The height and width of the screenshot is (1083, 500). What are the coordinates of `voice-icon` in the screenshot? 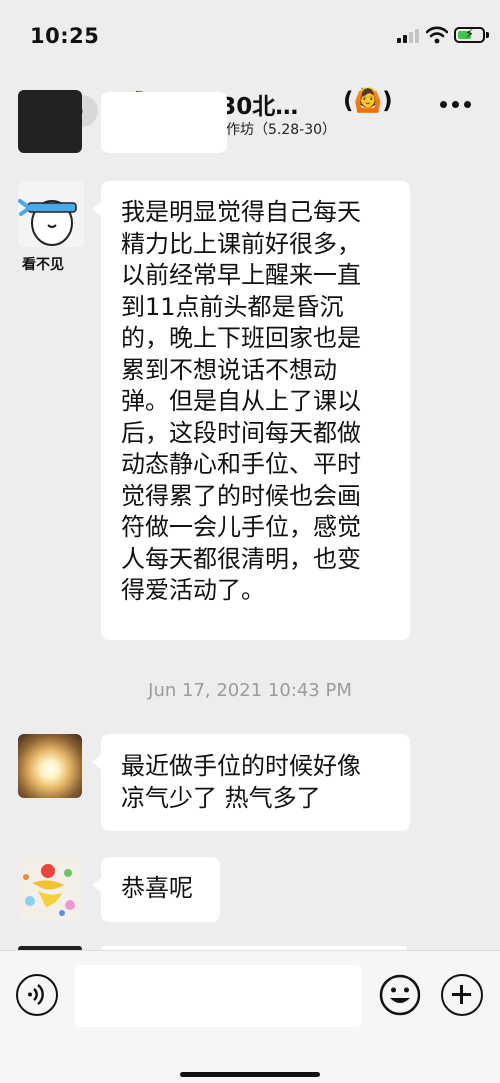 It's located at (36, 994).